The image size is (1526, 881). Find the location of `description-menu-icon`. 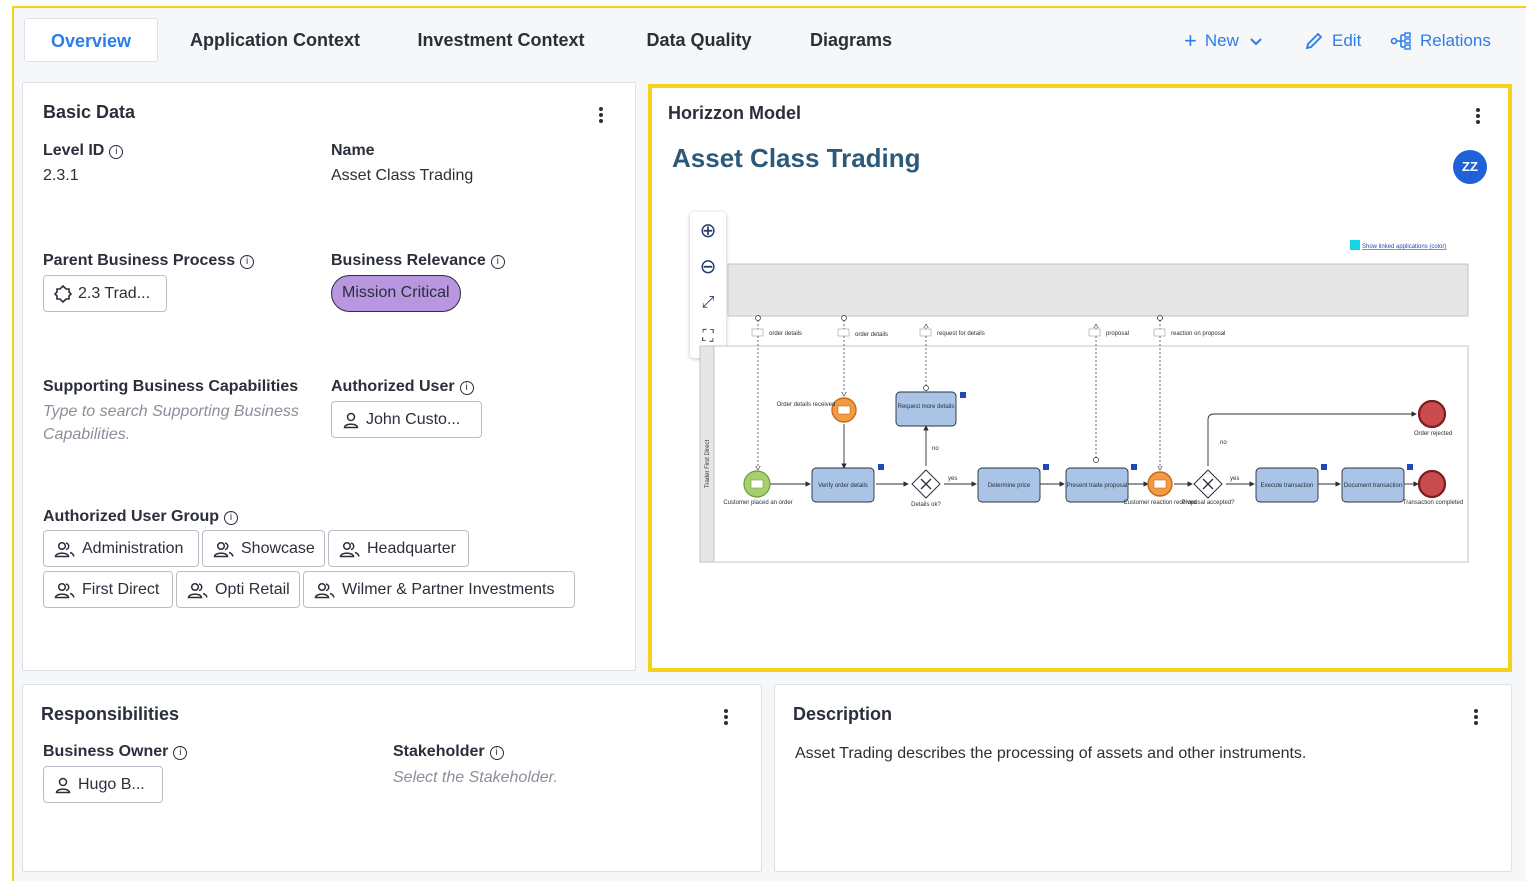

description-menu-icon is located at coordinates (1476, 718).